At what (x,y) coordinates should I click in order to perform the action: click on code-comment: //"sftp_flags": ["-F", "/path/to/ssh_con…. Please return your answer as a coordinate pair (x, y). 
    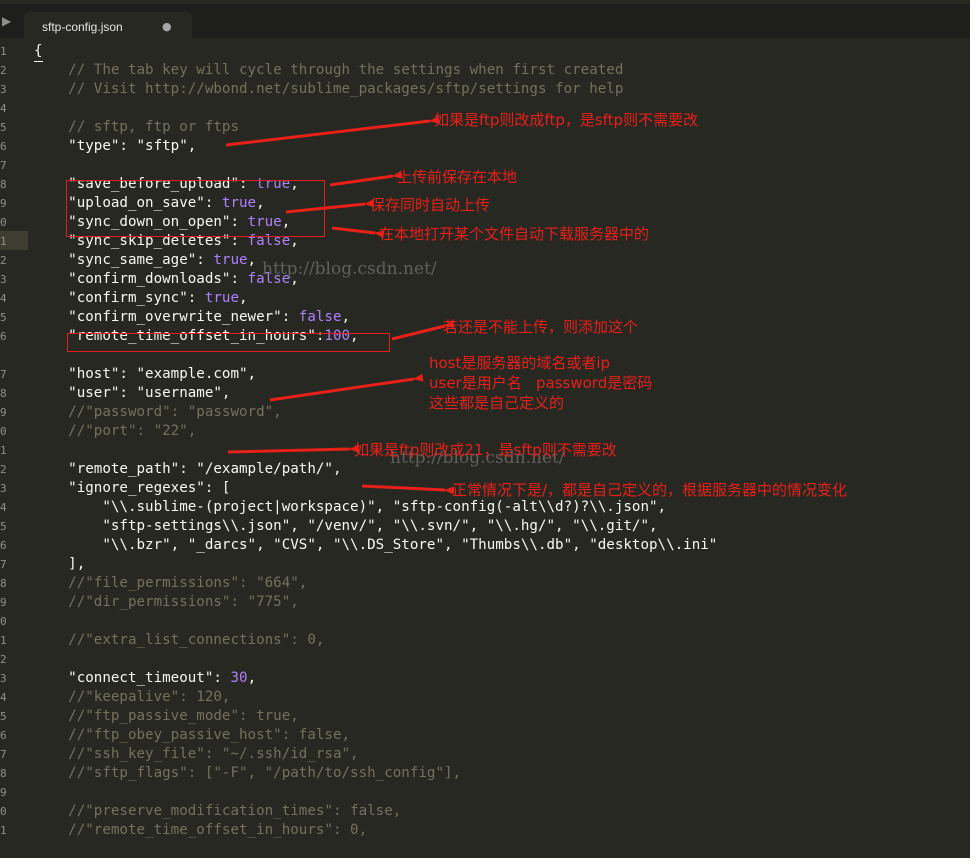
    Looking at the image, I should click on (248, 773).